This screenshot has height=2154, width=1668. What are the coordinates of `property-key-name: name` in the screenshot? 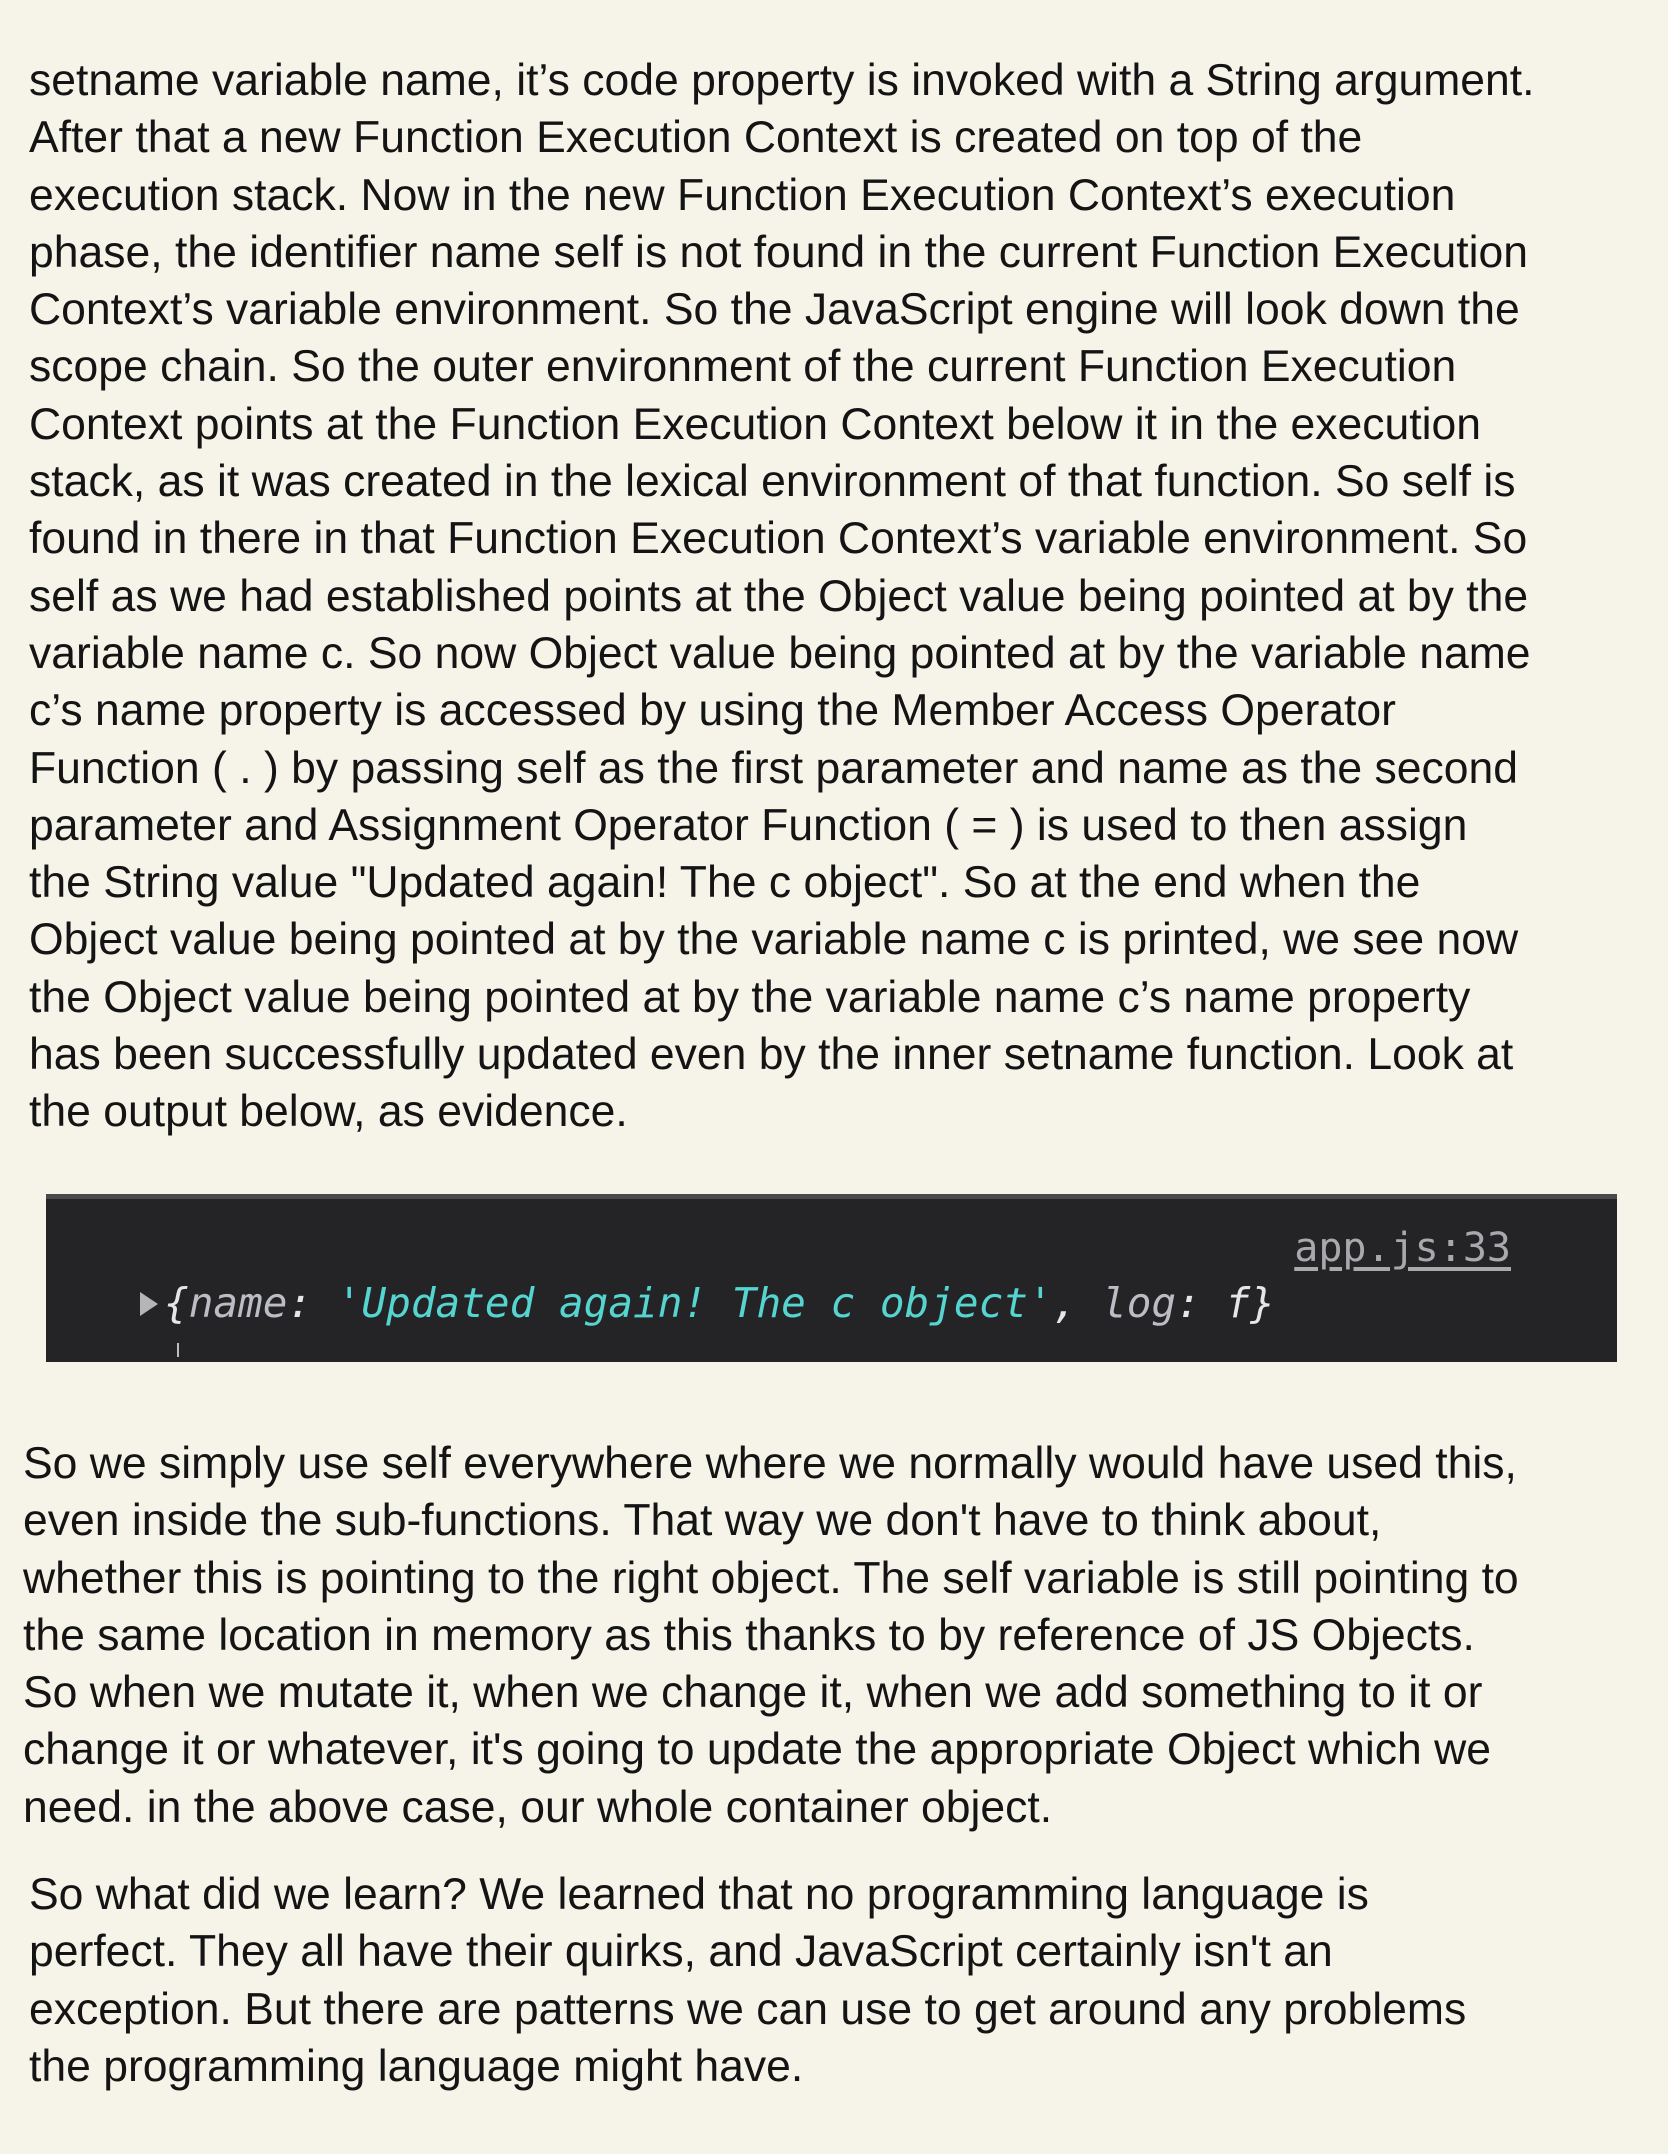 It's located at (238, 1303).